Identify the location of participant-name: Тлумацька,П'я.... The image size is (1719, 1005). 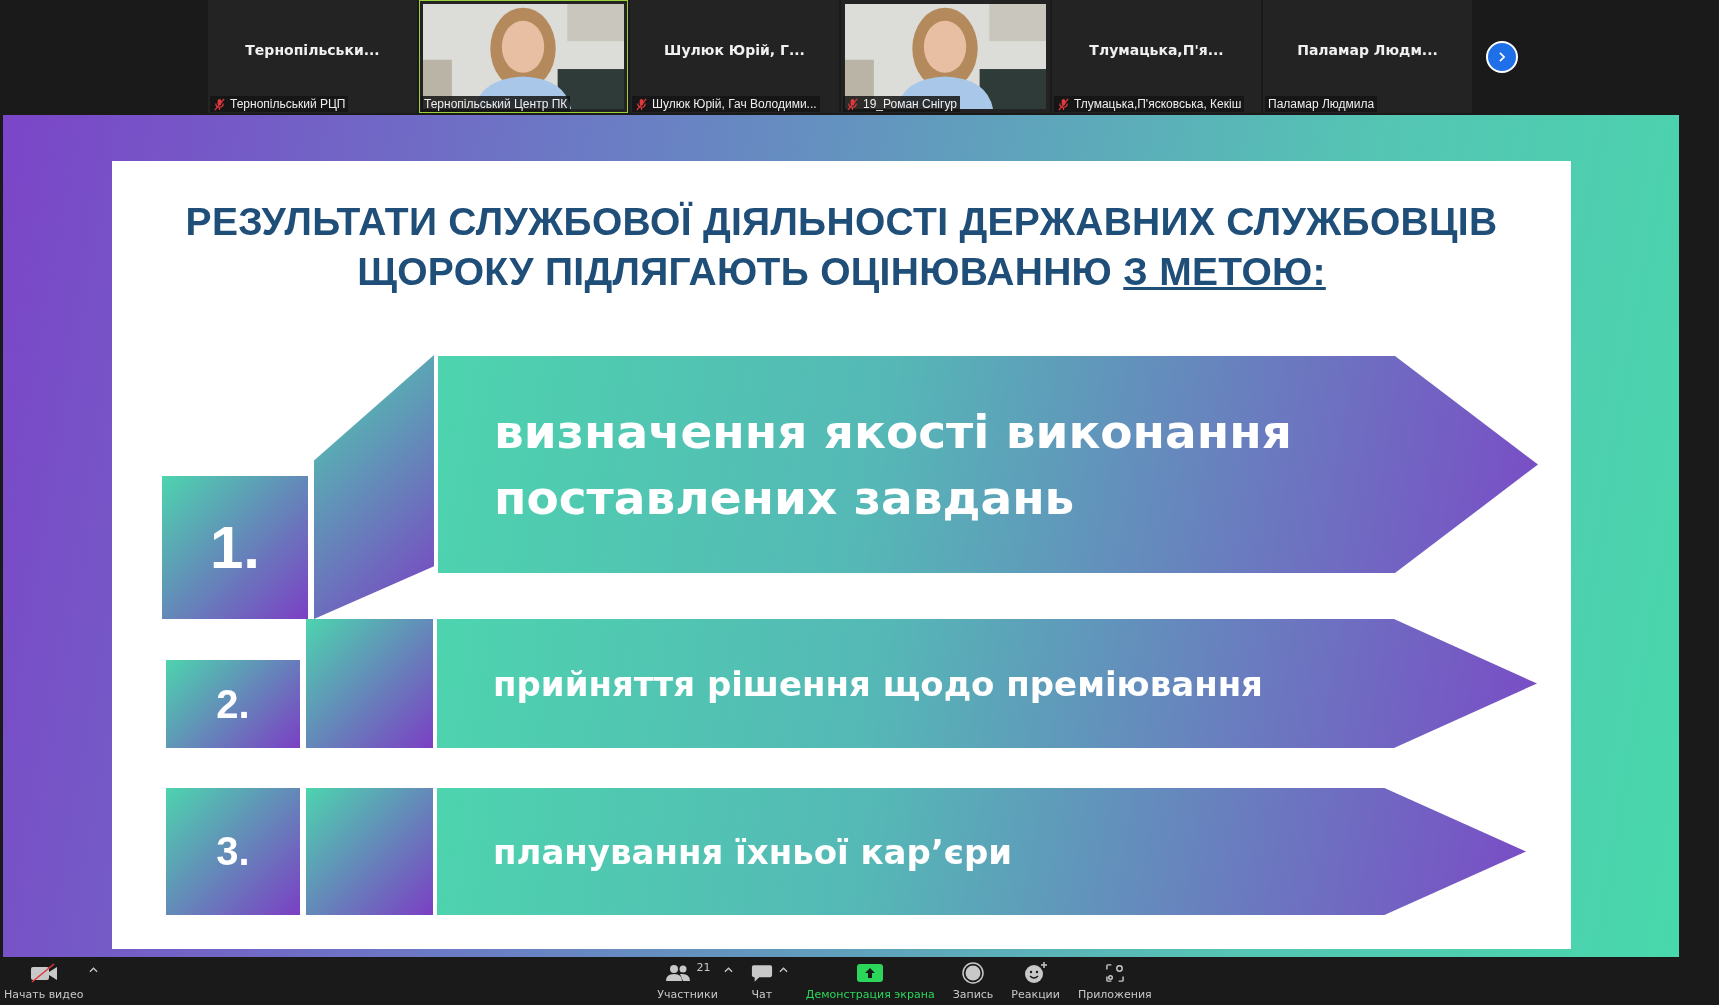
(1156, 49).